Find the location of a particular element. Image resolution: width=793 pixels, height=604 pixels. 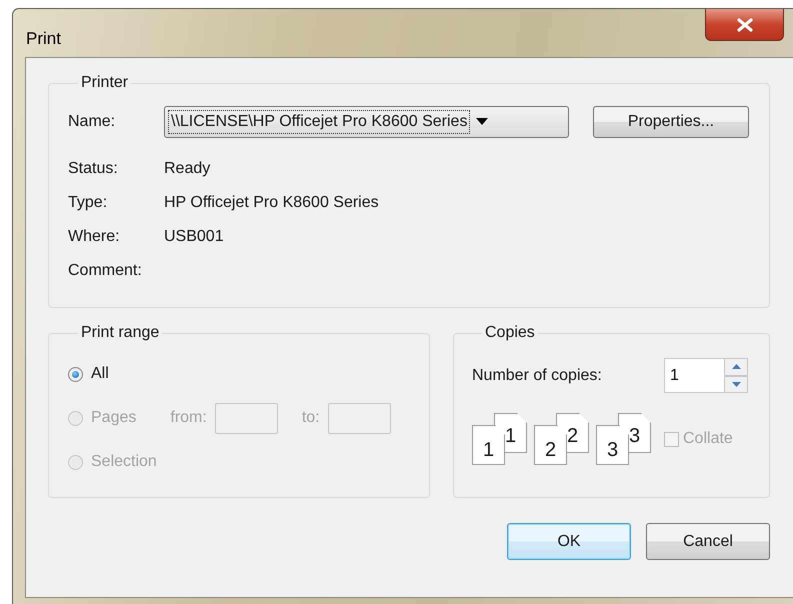

page-sheet: 1 is located at coordinates (488, 445).